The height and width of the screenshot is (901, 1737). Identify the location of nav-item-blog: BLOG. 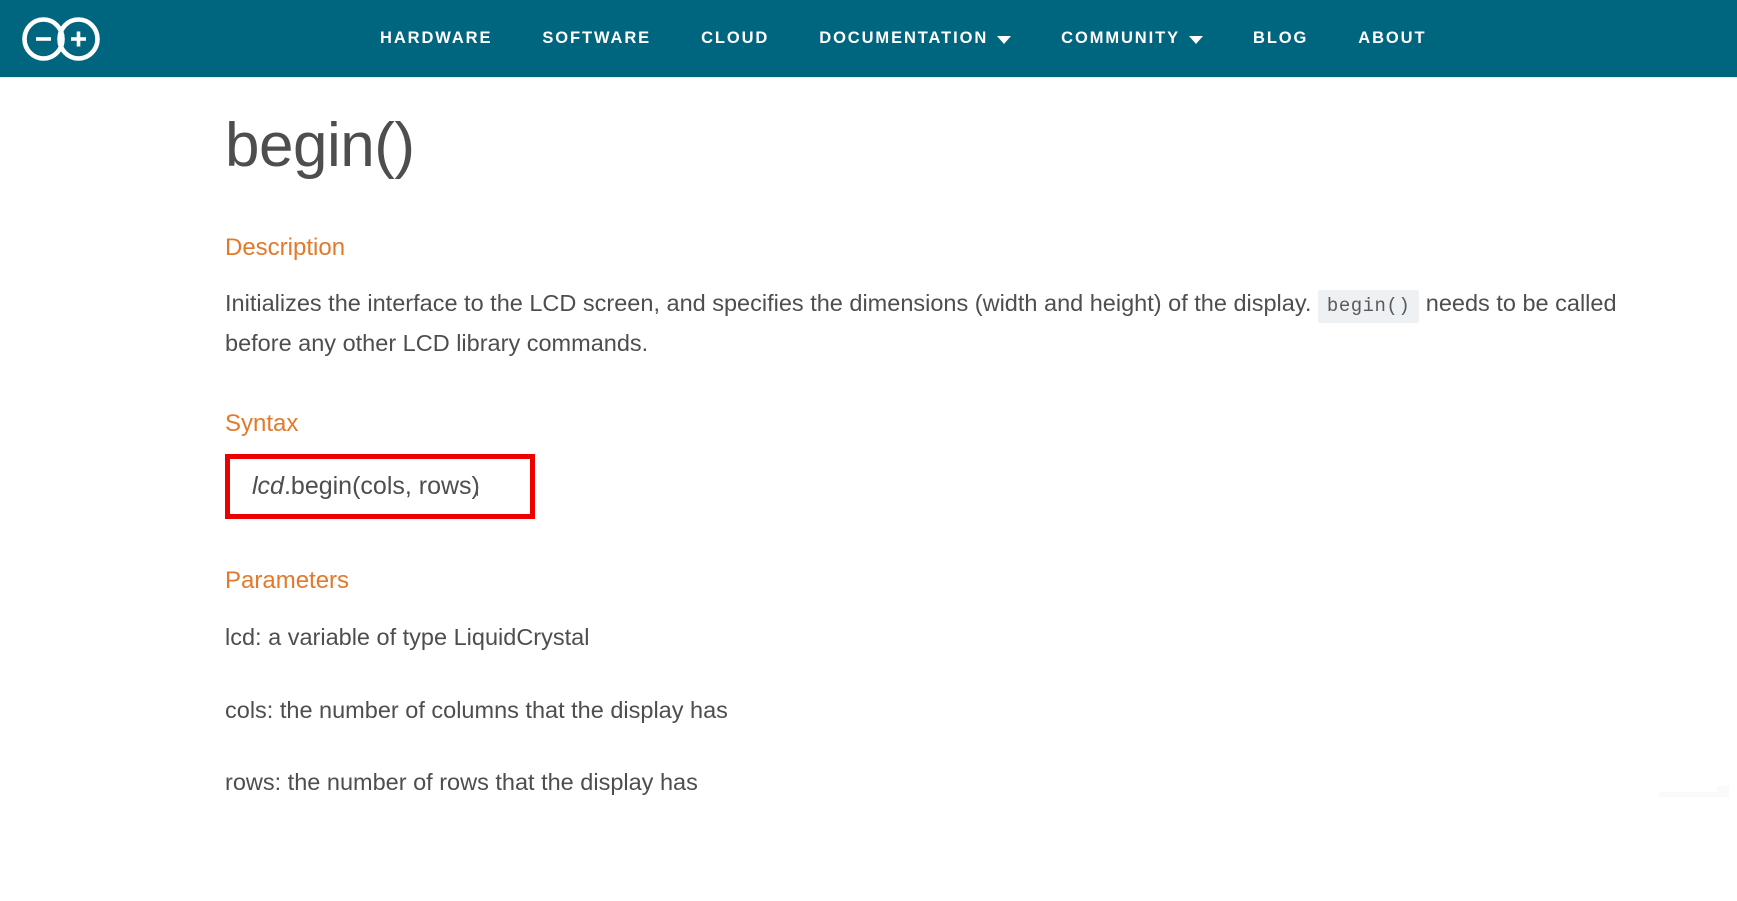
(1280, 38).